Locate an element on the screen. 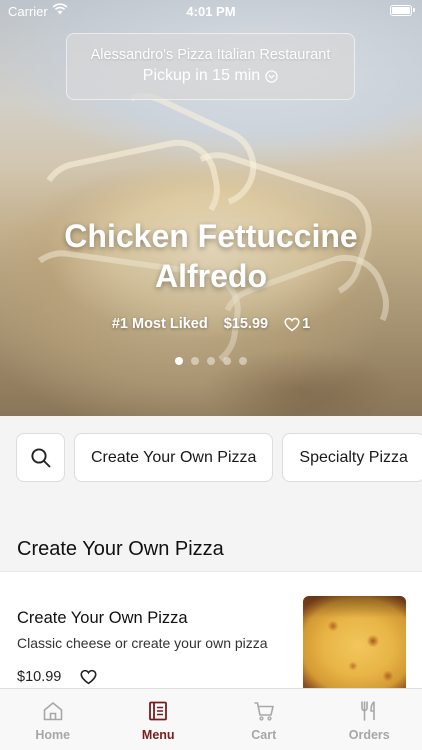 The width and height of the screenshot is (422, 750). pickup-time: Pickup in 15 min is located at coordinates (210, 76).